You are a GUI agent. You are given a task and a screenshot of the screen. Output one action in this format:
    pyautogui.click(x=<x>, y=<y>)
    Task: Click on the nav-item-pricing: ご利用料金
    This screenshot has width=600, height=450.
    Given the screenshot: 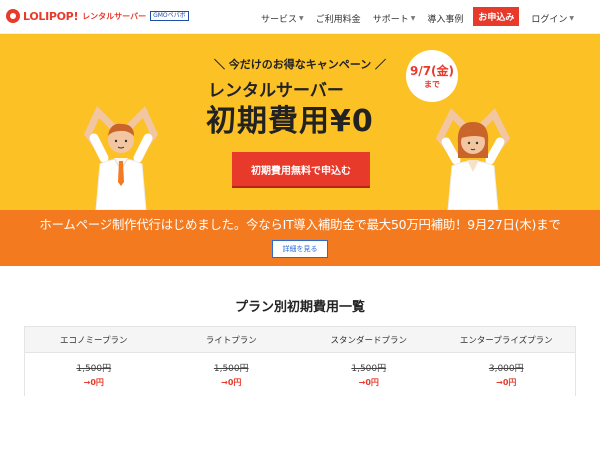 What is the action you would take?
    pyautogui.click(x=338, y=18)
    